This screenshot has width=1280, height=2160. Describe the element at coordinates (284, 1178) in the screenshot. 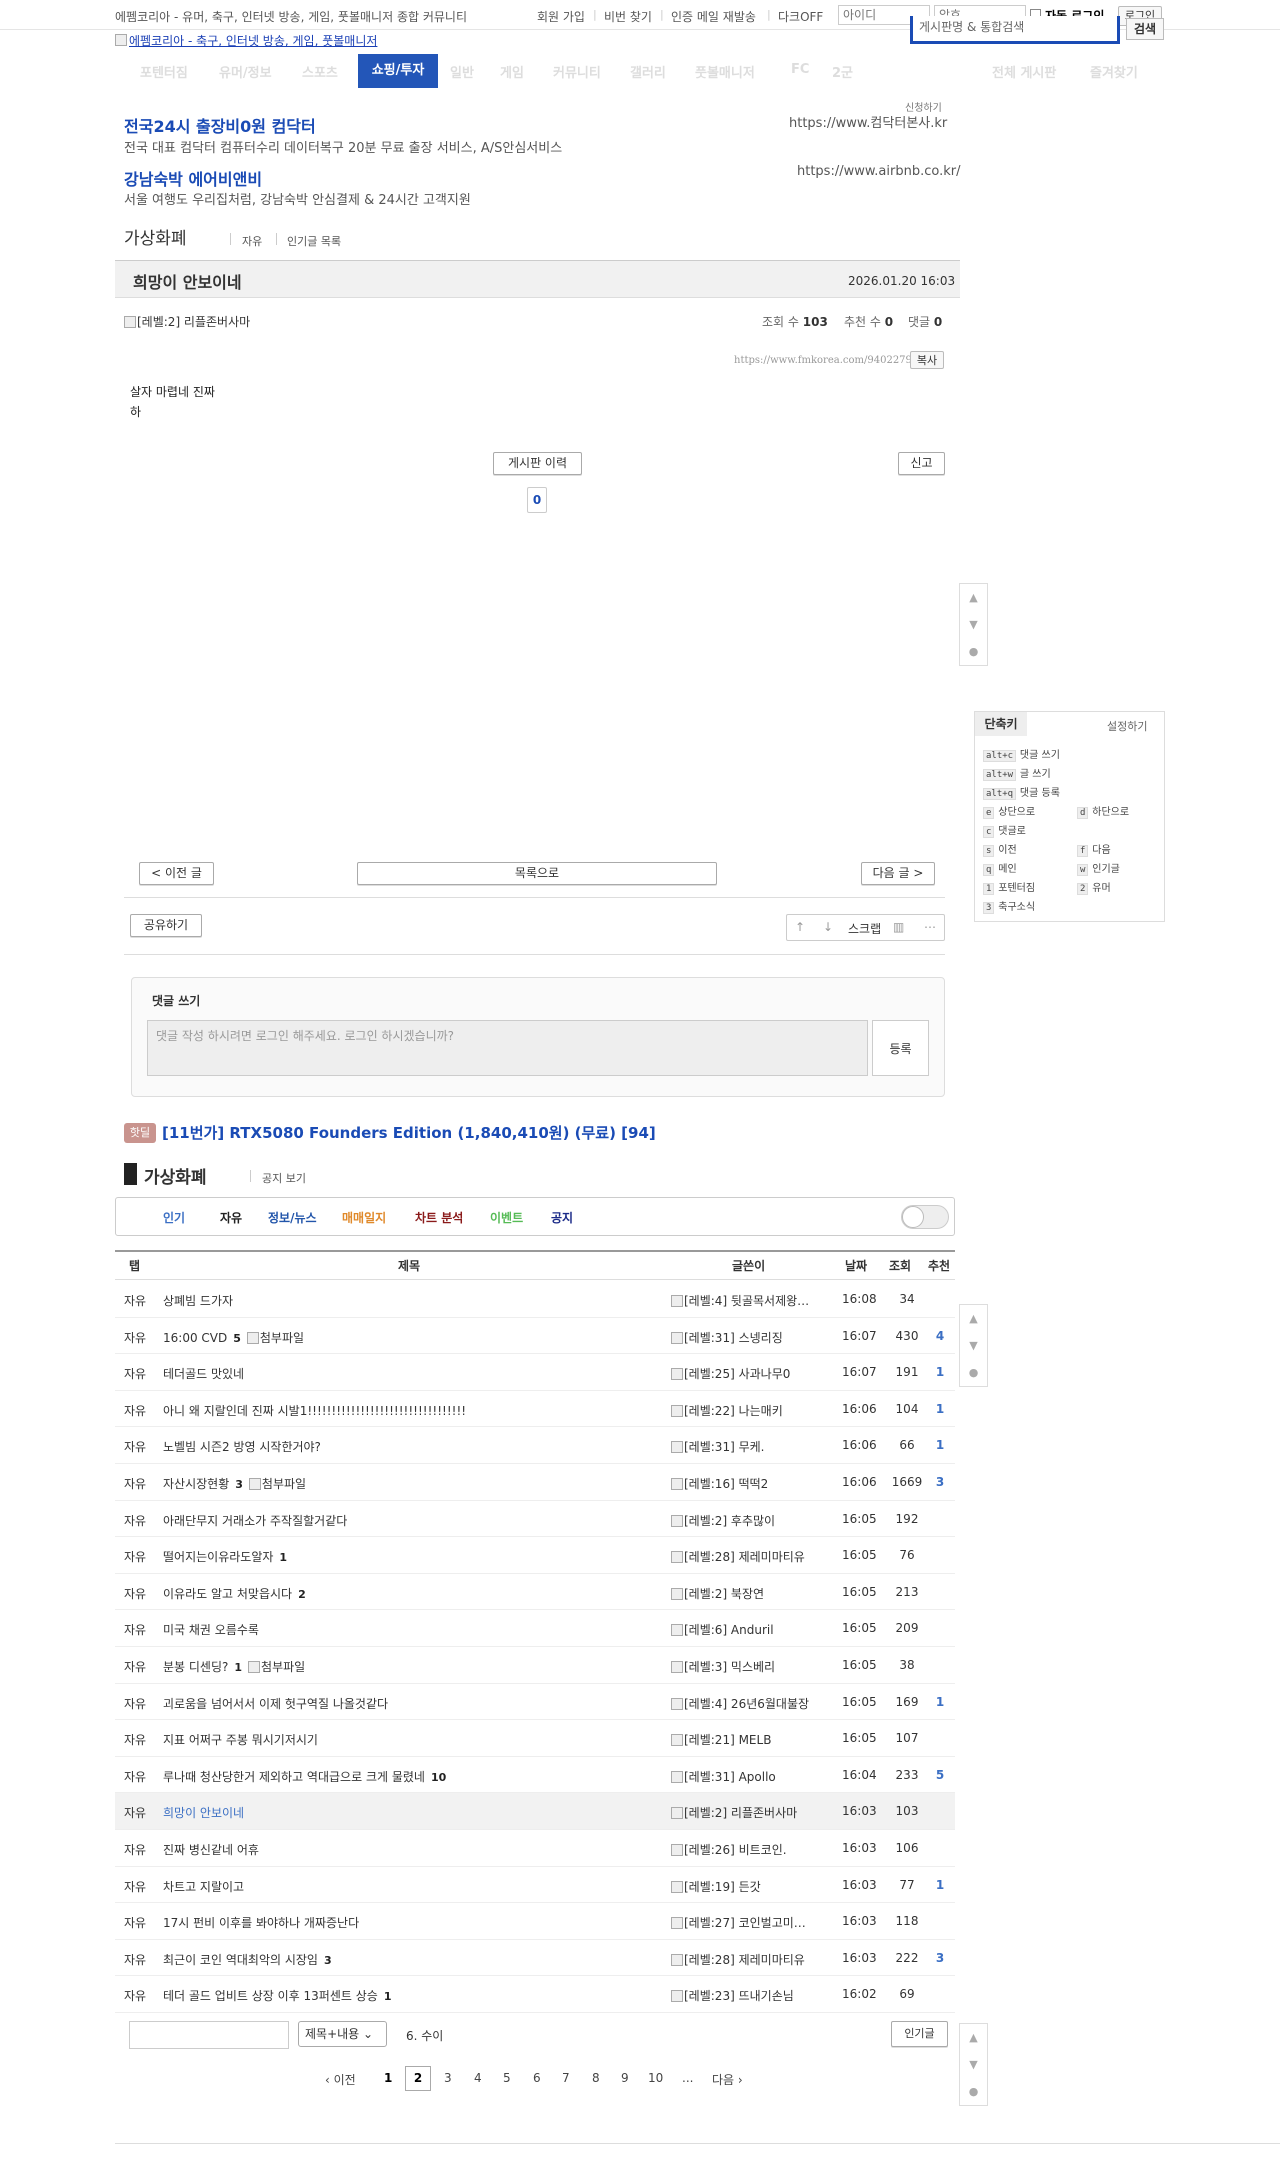

I see `notice-toggle-link: 공지 보기` at that location.